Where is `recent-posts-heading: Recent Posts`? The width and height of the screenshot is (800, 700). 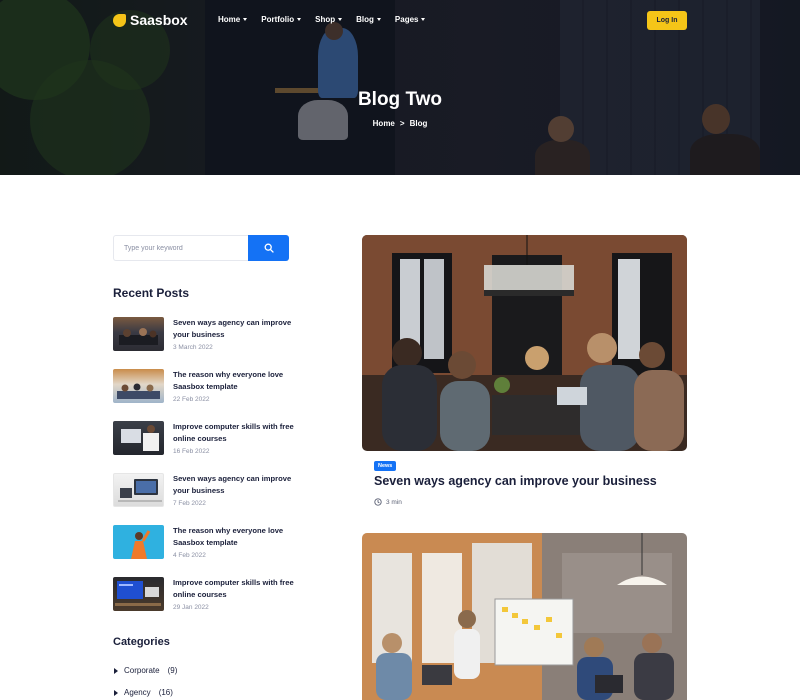
recent-posts-heading: Recent Posts is located at coordinates (151, 293).